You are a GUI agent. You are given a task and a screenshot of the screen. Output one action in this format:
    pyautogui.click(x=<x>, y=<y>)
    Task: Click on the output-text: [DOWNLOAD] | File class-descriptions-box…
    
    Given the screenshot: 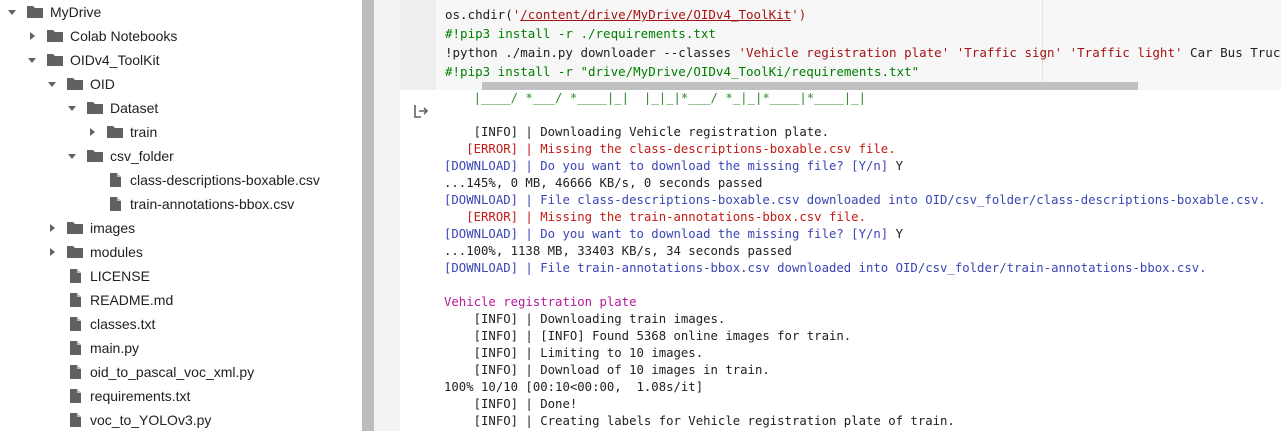 What is the action you would take?
    pyautogui.click(x=855, y=200)
    